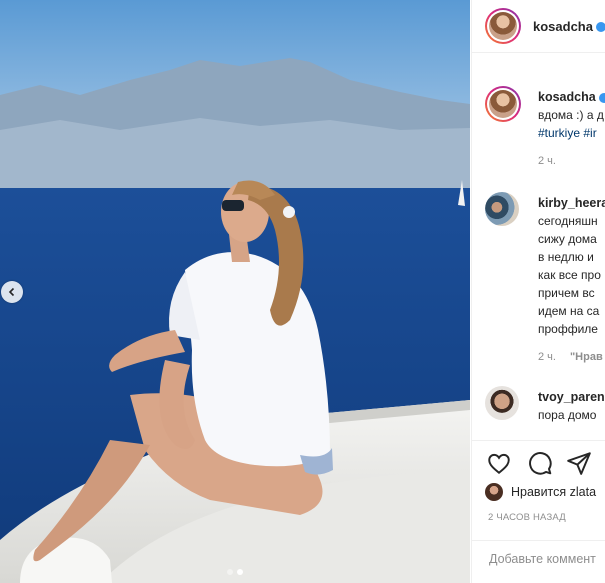  I want to click on comment-text-line: сегодняшн, so click(568, 221).